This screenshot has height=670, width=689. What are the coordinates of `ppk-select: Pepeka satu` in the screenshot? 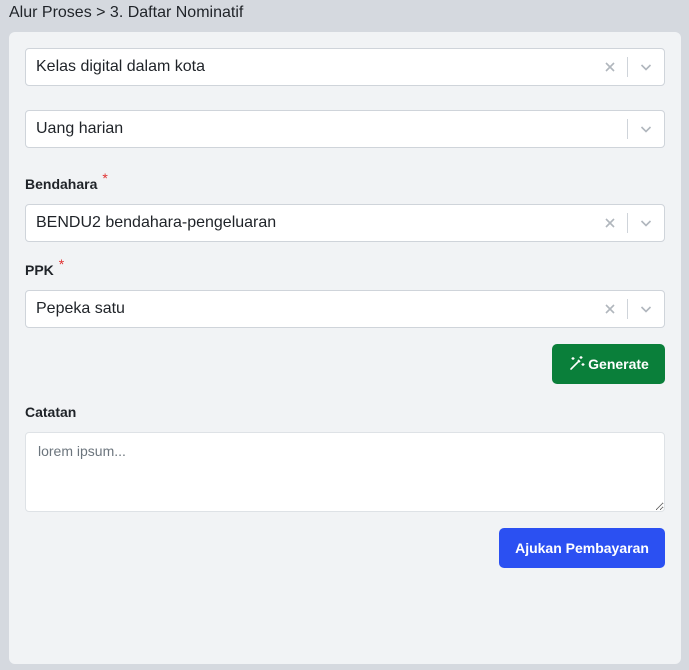 It's located at (345, 309).